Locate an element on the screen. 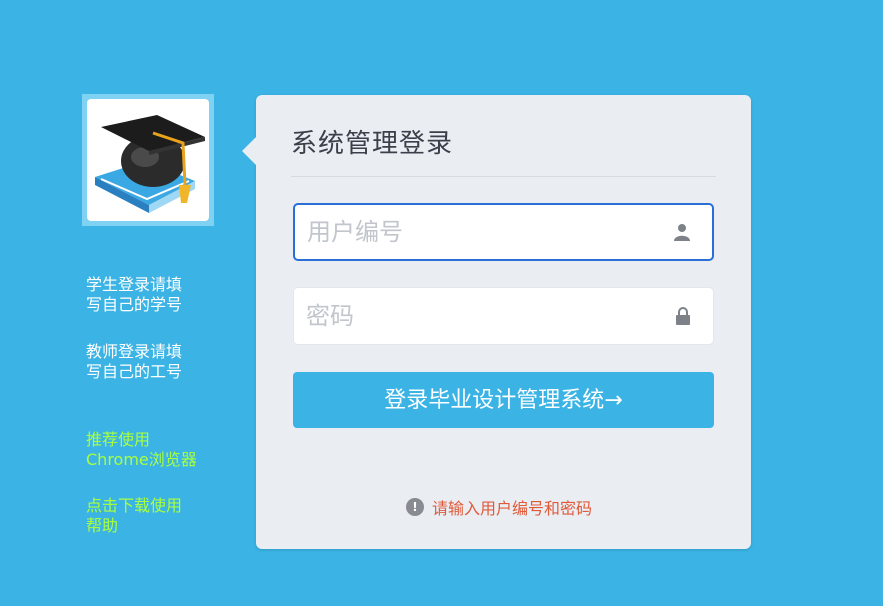 Image resolution: width=883 pixels, height=606 pixels. student-note-line2: 写自己的学号 is located at coordinates (134, 304).